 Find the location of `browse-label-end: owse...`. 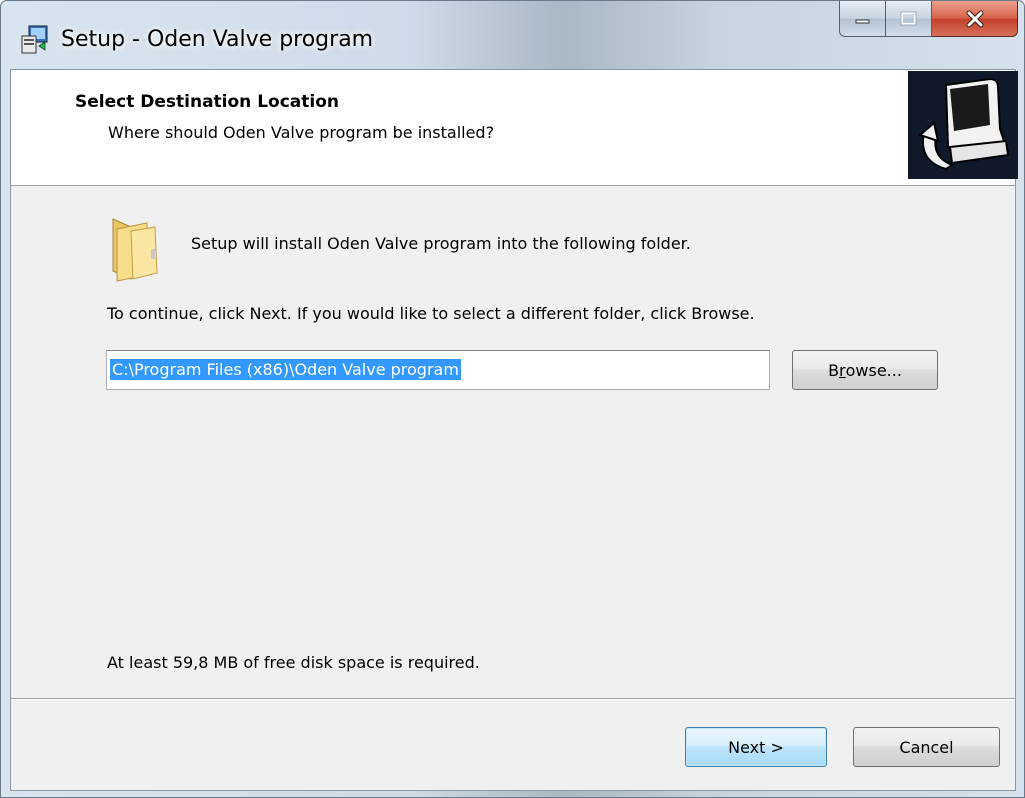

browse-label-end: owse... is located at coordinates (873, 370).